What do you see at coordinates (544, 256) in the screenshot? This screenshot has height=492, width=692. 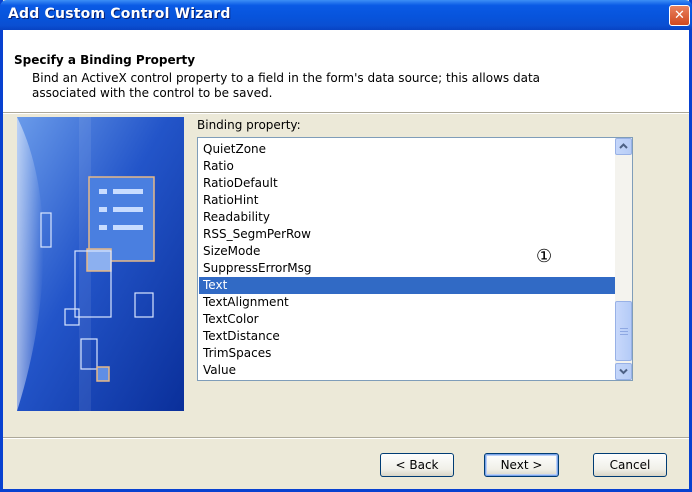 I see `annotation-marker: ①` at bounding box center [544, 256].